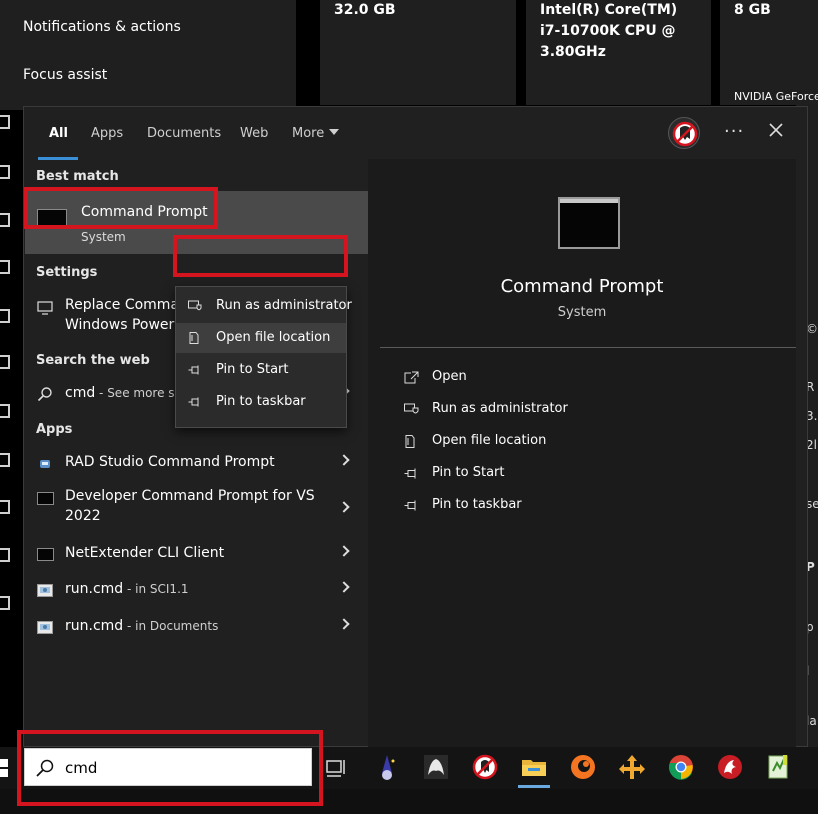 Image resolution: width=818 pixels, height=814 pixels. What do you see at coordinates (730, 767) in the screenshot?
I see `red-dragon-app-icon` at bounding box center [730, 767].